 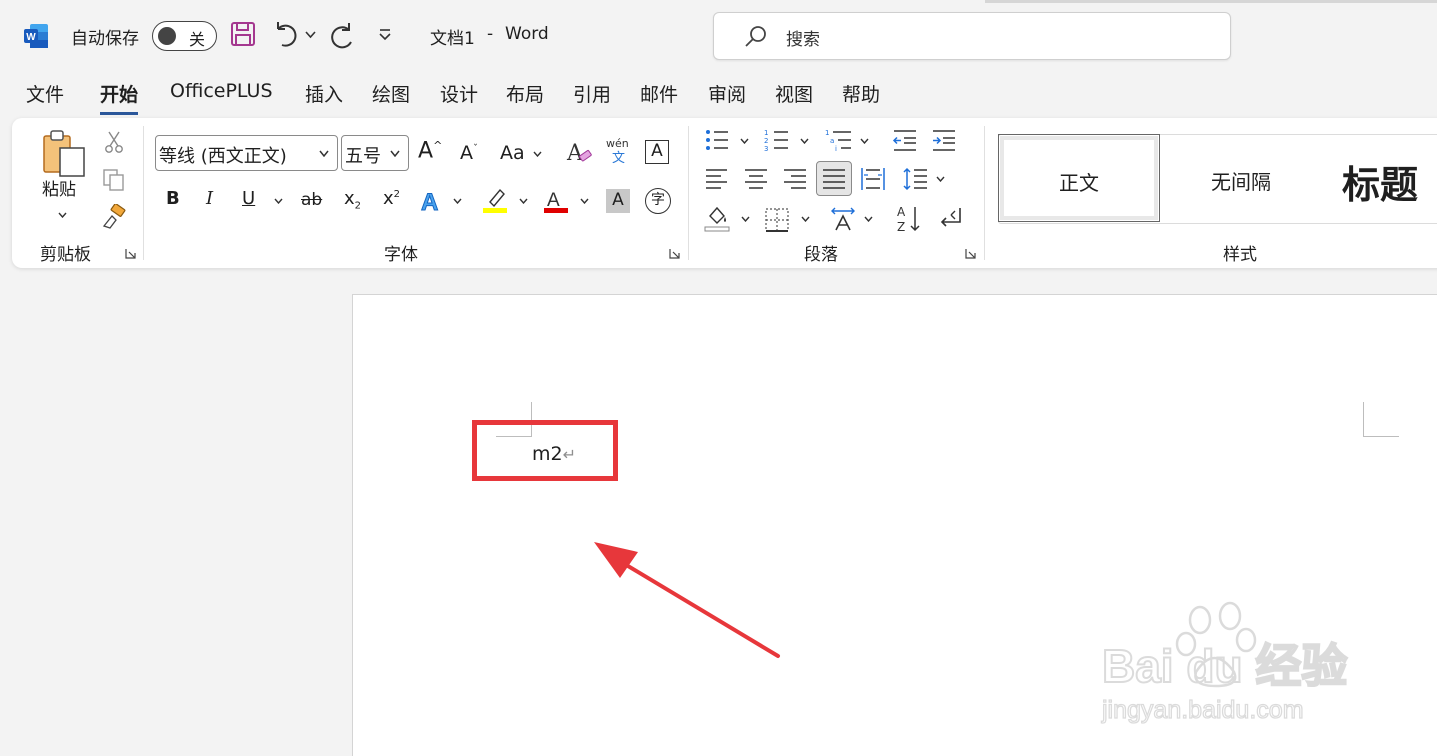 What do you see at coordinates (221, 91) in the screenshot?
I see `tab-officeplus: OfficePLUS` at bounding box center [221, 91].